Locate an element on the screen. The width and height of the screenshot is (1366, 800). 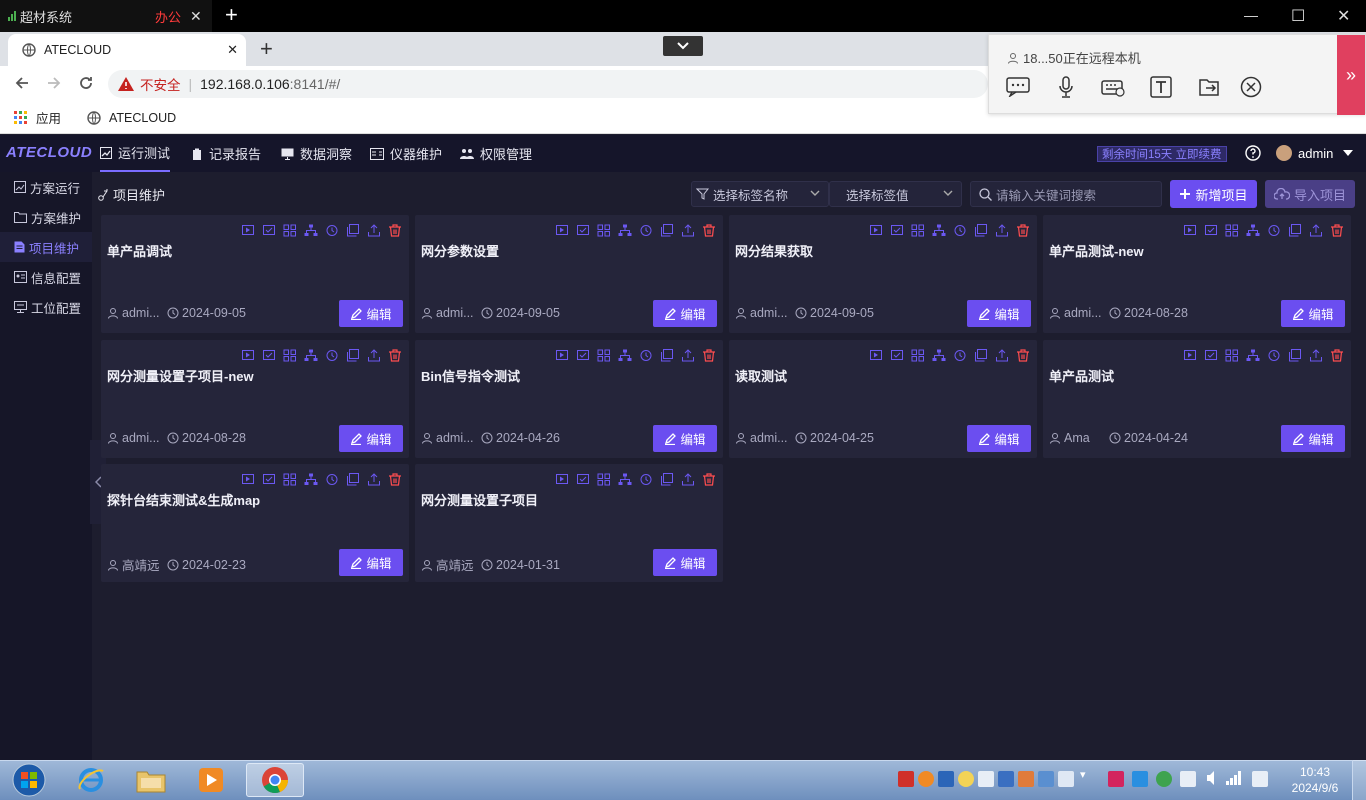
add-project-button: 新增项目 is located at coordinates (1213, 194).